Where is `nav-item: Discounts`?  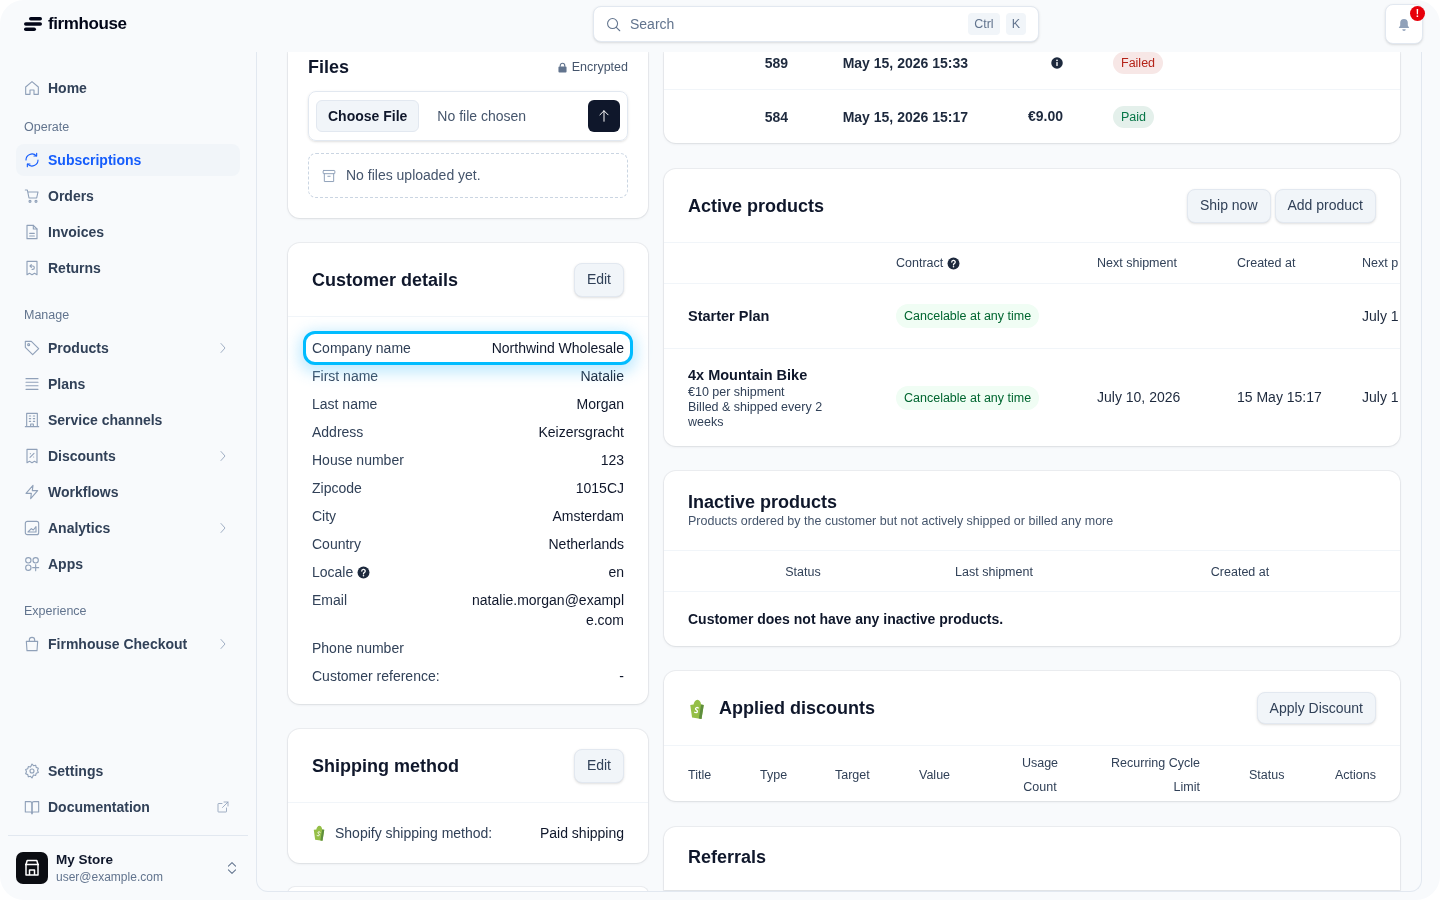 nav-item: Discounts is located at coordinates (128, 456).